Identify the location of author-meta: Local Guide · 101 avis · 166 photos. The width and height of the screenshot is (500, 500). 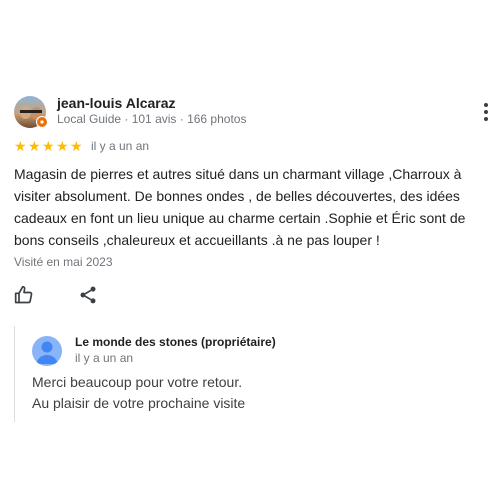
(152, 119).